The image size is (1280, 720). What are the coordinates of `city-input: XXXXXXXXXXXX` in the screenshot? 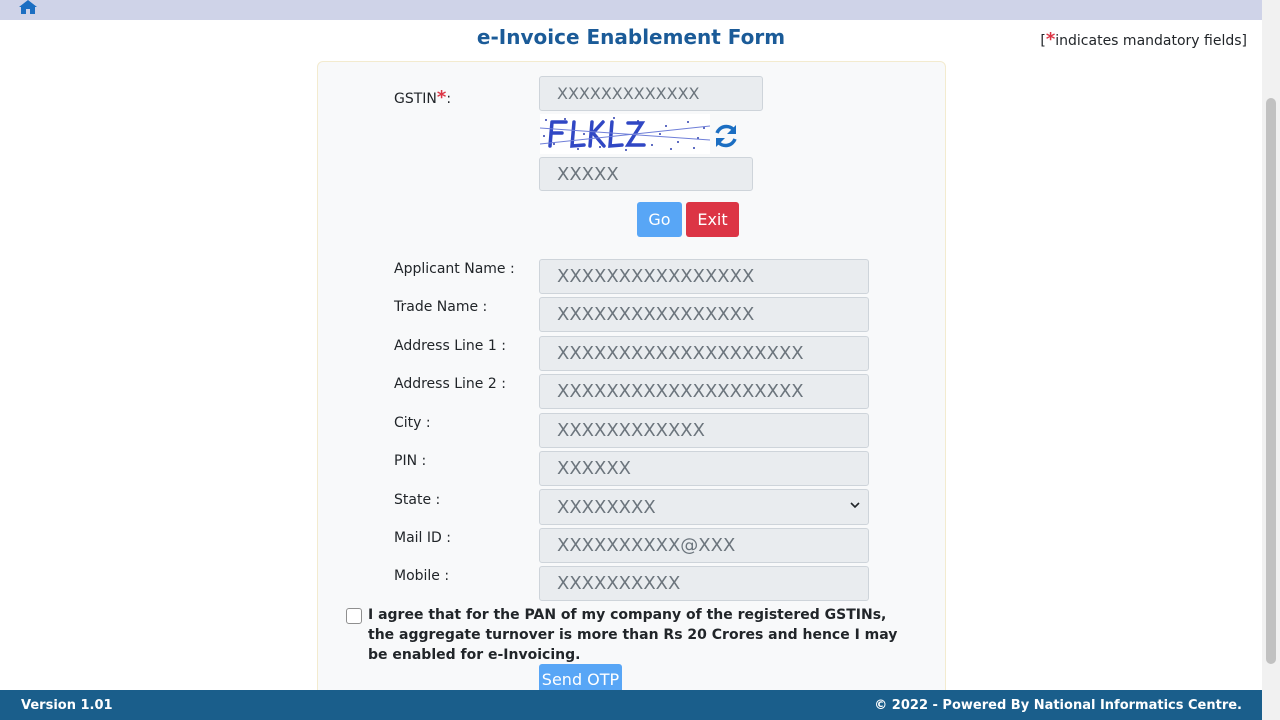 It's located at (704, 430).